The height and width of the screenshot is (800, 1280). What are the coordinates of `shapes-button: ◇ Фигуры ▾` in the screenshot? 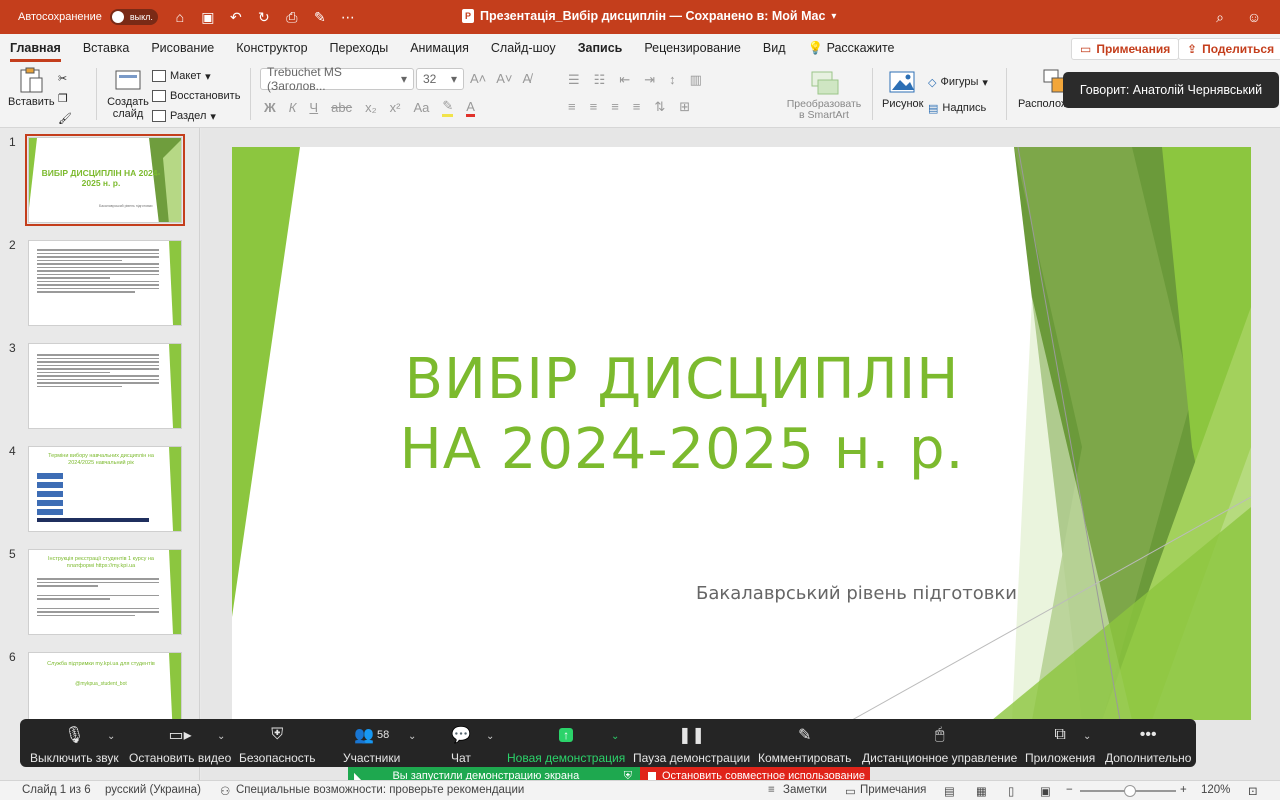 It's located at (958, 82).